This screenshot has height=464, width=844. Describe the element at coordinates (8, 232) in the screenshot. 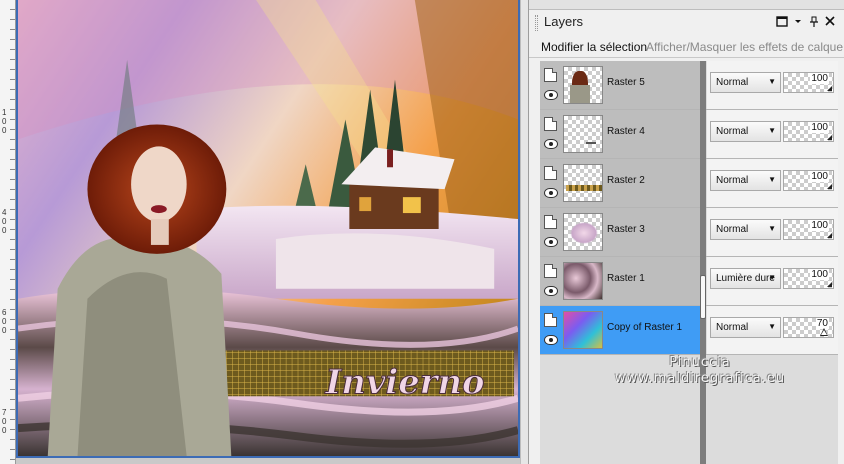

I see `vertical-ruler: 1 0 0 4 0 0 6 0 0 7 0 0` at that location.